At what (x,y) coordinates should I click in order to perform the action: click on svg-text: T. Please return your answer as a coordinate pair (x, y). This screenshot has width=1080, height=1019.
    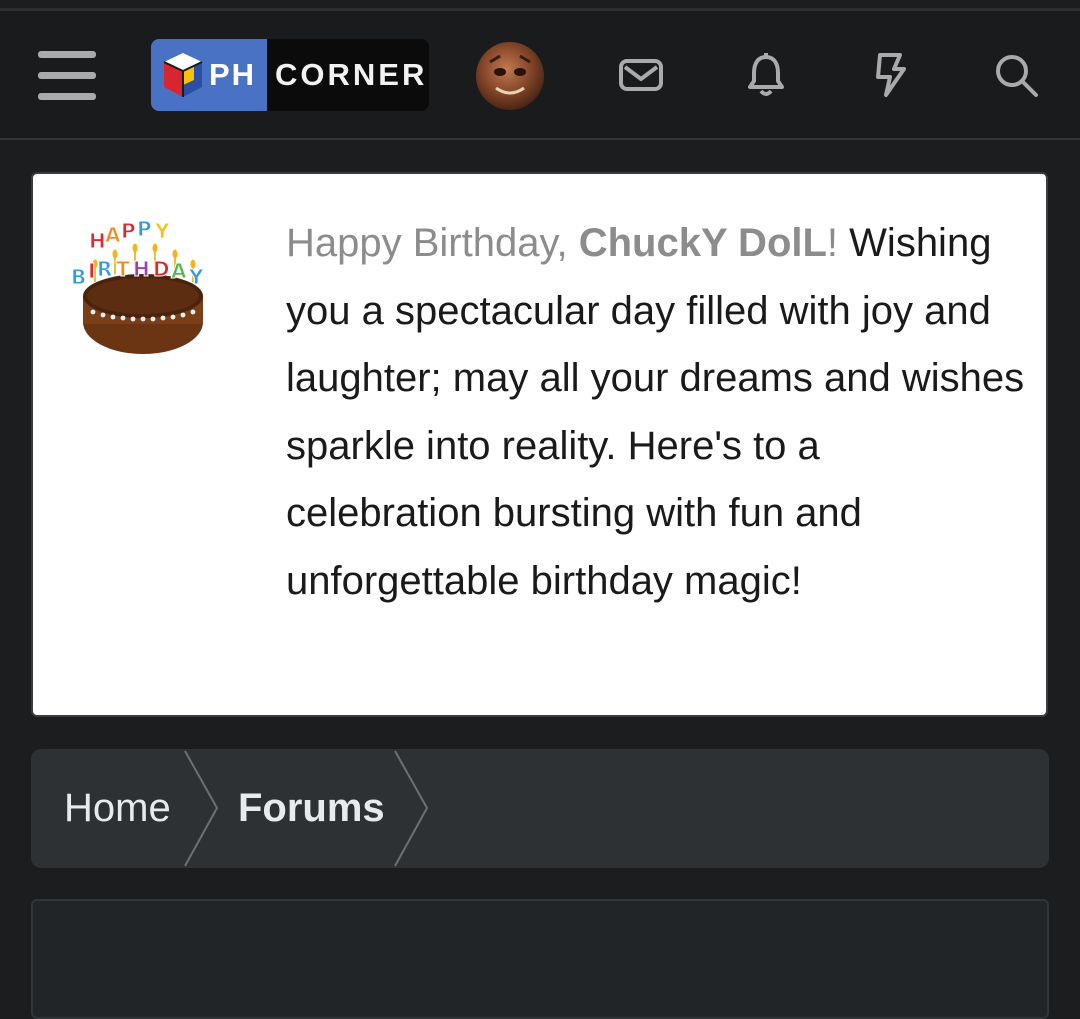
    Looking at the image, I should click on (123, 269).